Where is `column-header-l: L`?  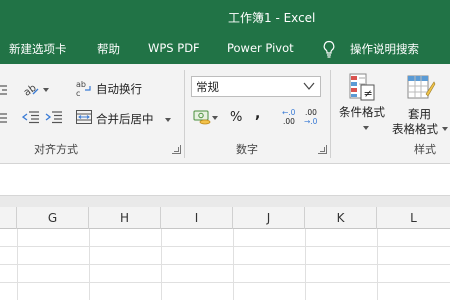
column-header-l: L is located at coordinates (413, 218).